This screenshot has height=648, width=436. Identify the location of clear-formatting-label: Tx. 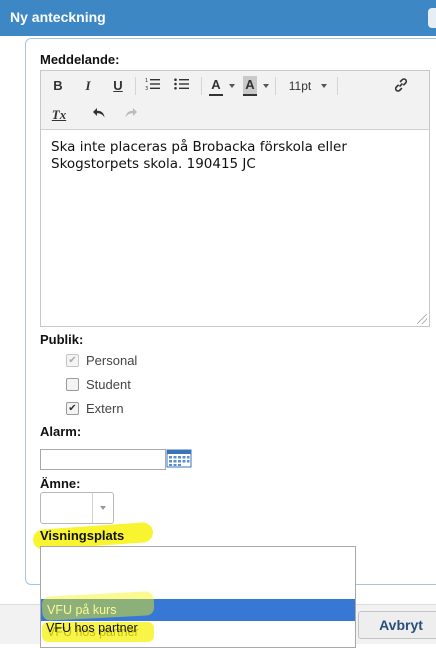
(59, 114).